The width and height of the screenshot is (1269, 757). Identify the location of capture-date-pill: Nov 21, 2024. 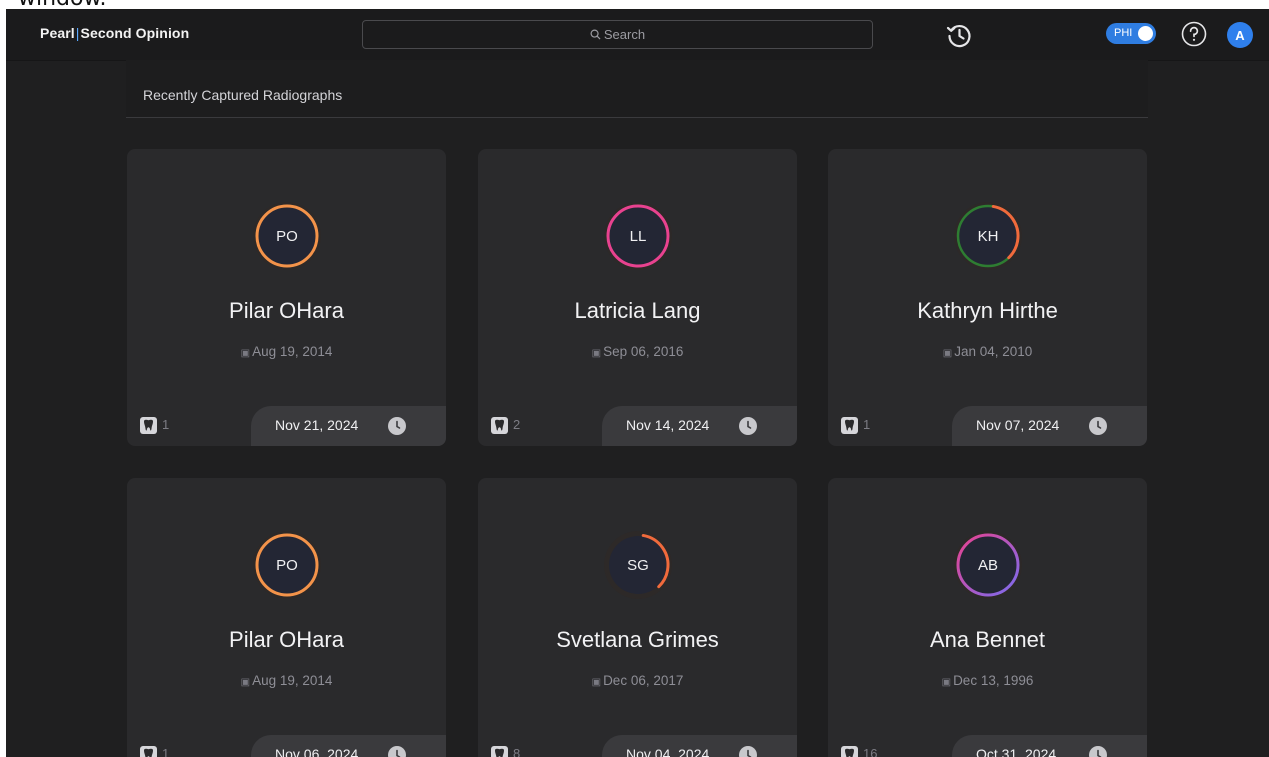
(348, 426).